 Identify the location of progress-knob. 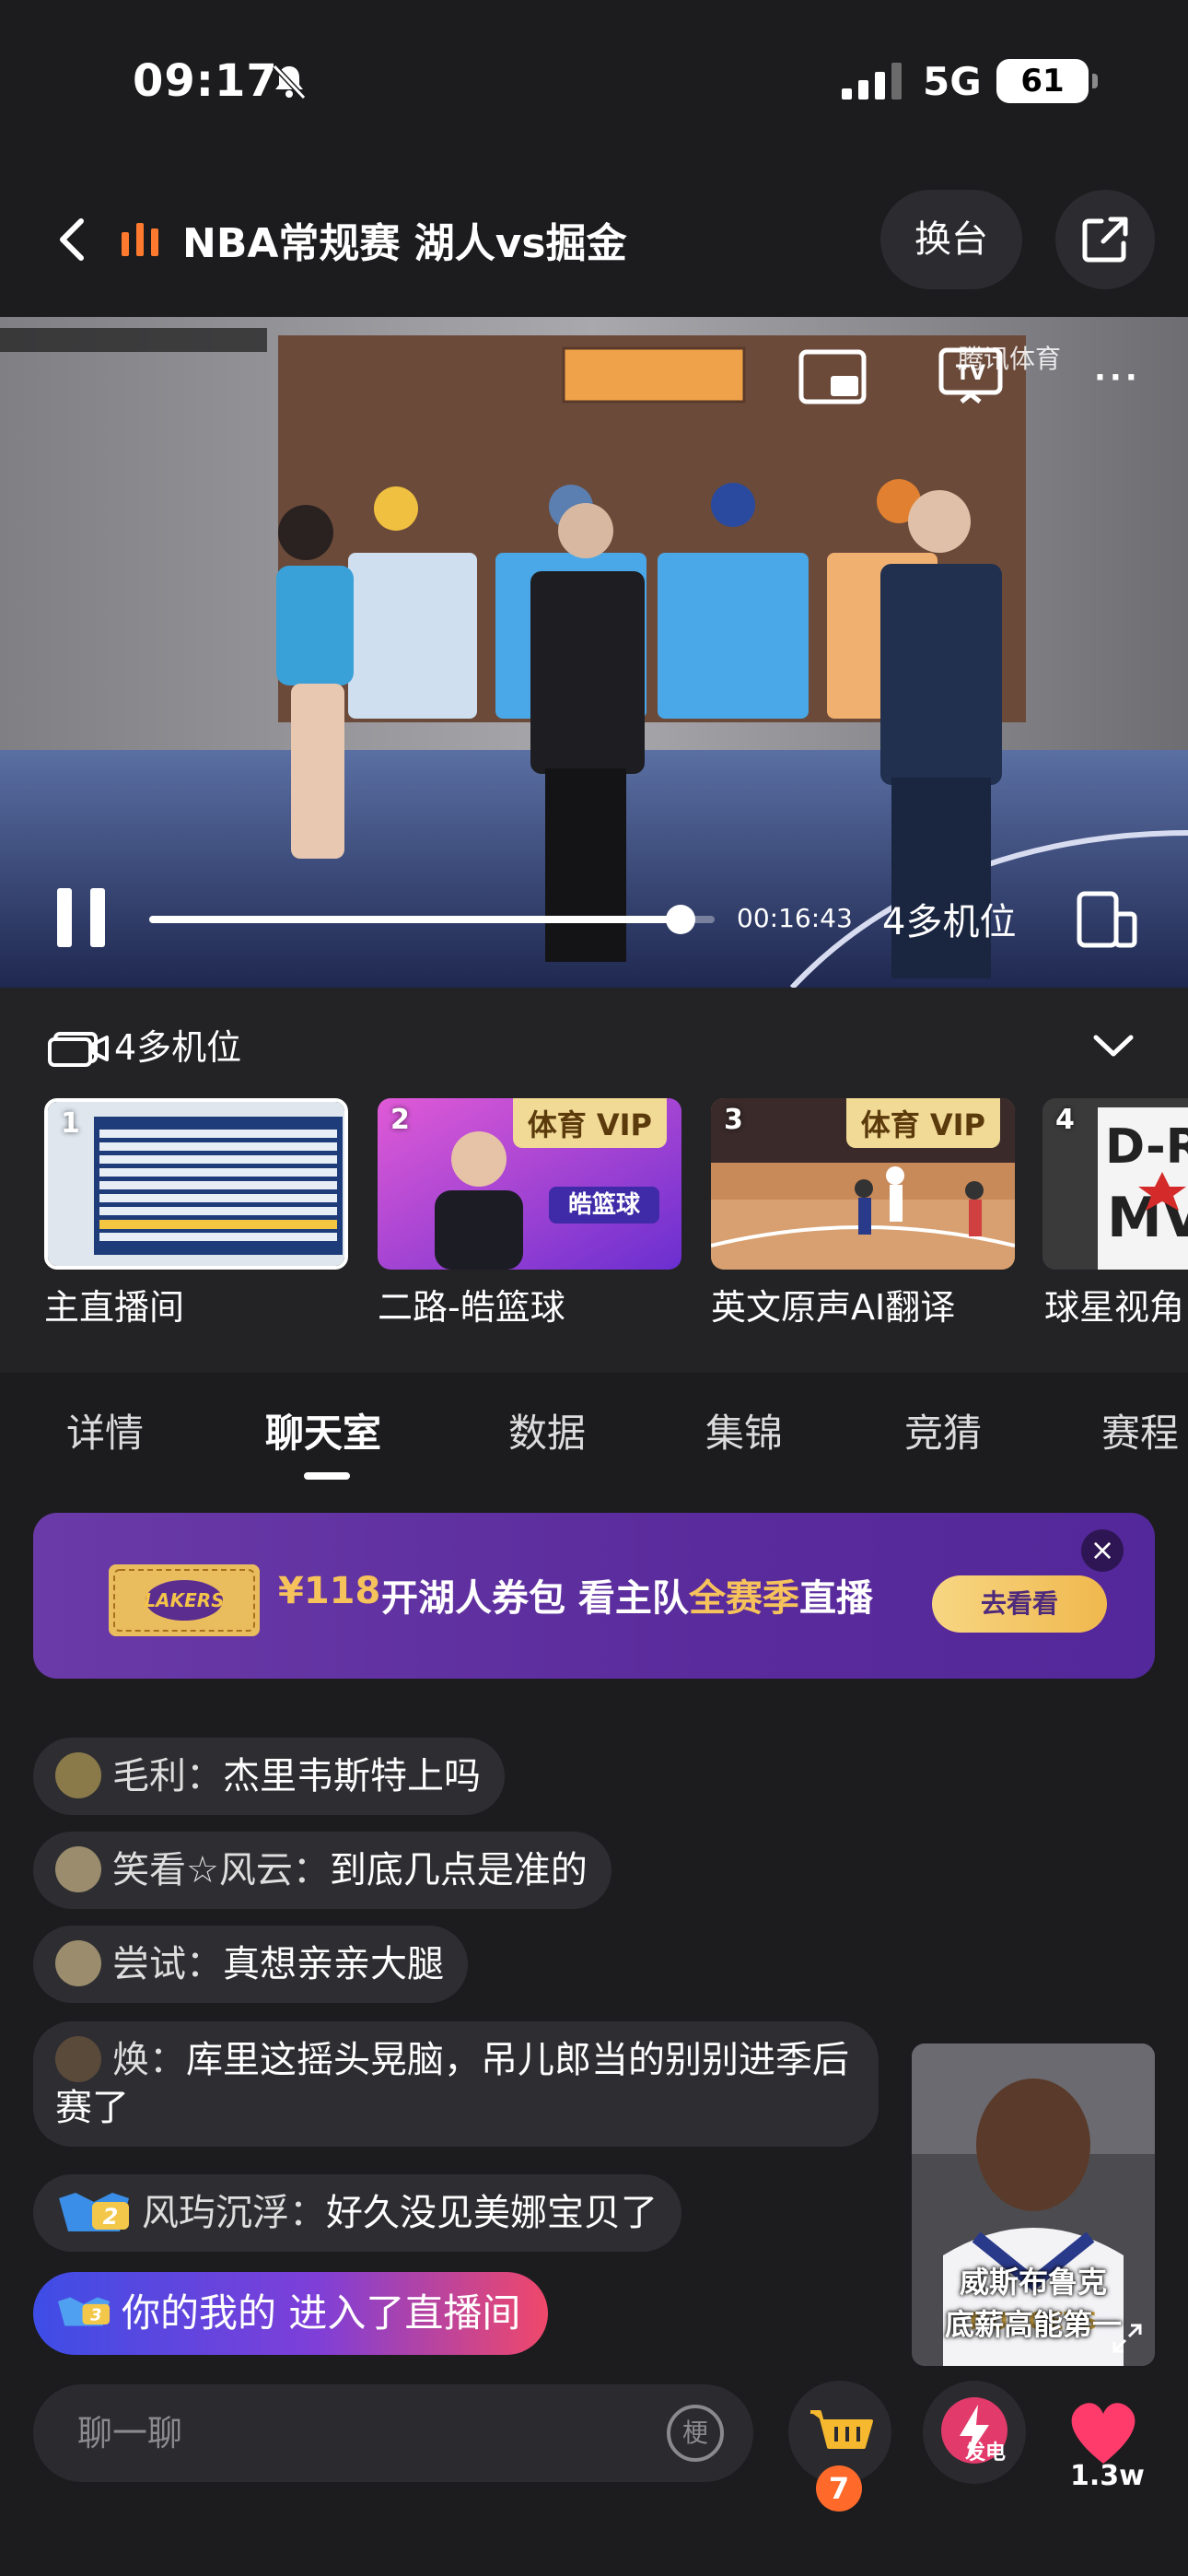
(681, 919).